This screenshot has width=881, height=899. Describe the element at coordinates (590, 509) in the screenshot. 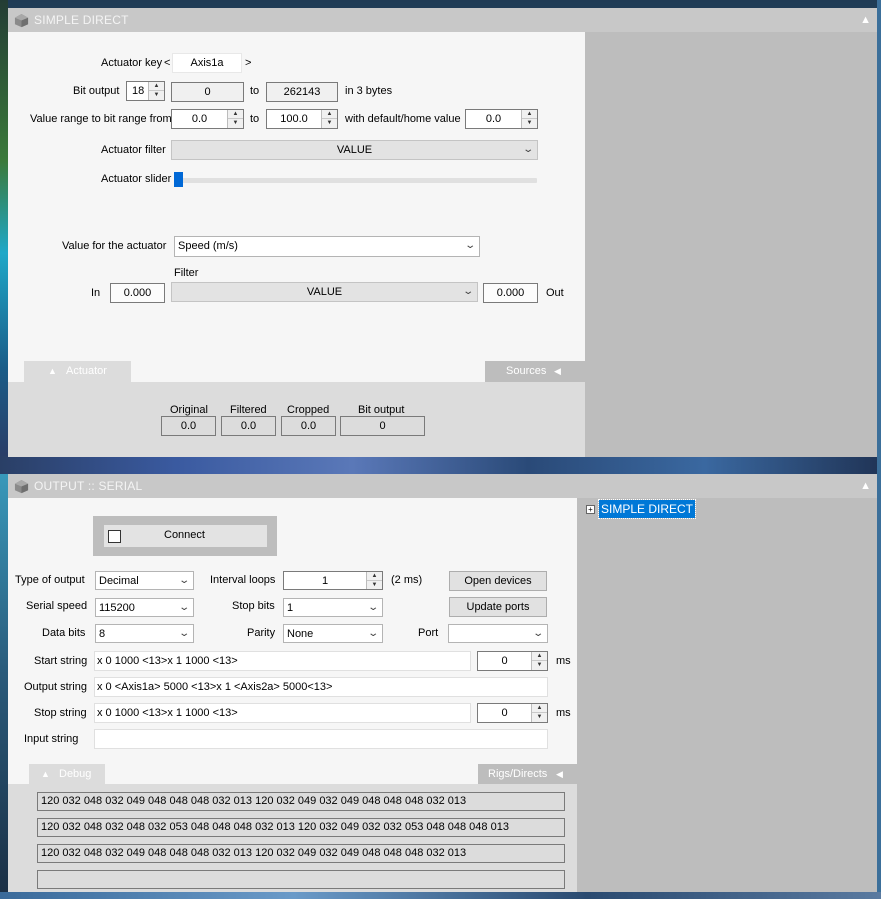

I see `plus-box-icon: +` at that location.